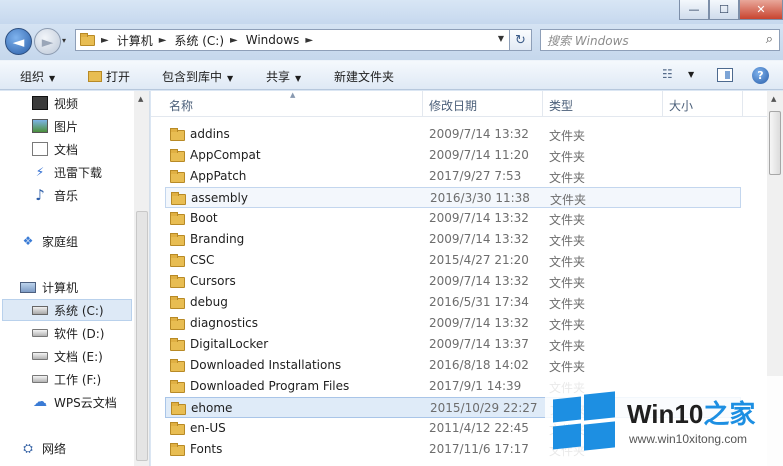  Describe the element at coordinates (66, 149) in the screenshot. I see `nav-item-label: 文档` at that location.